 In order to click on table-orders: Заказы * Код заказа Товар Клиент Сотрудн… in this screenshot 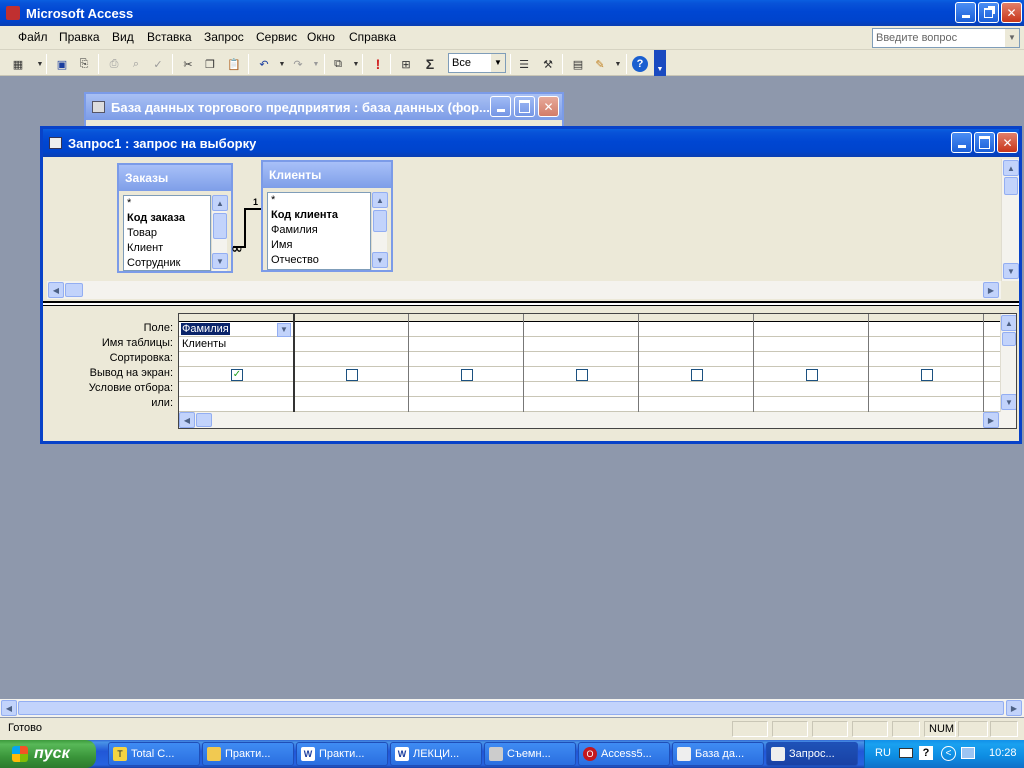, I will do `click(175, 218)`.